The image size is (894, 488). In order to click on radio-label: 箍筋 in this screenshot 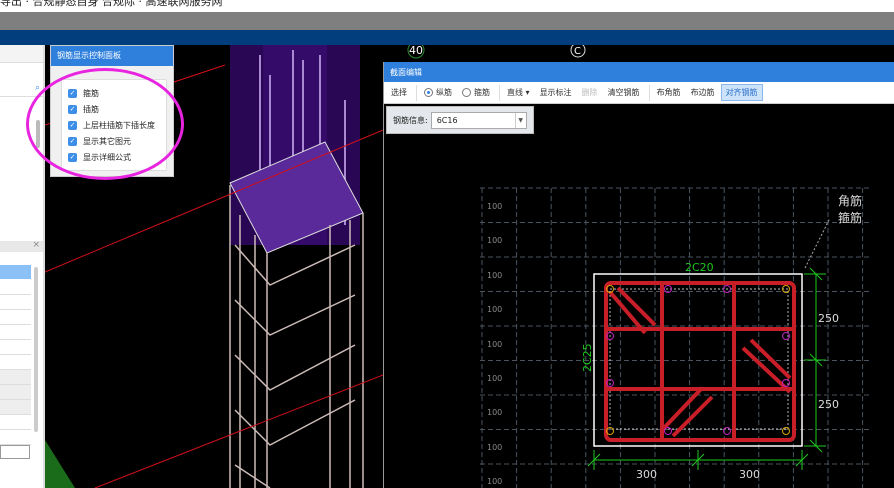, I will do `click(482, 92)`.